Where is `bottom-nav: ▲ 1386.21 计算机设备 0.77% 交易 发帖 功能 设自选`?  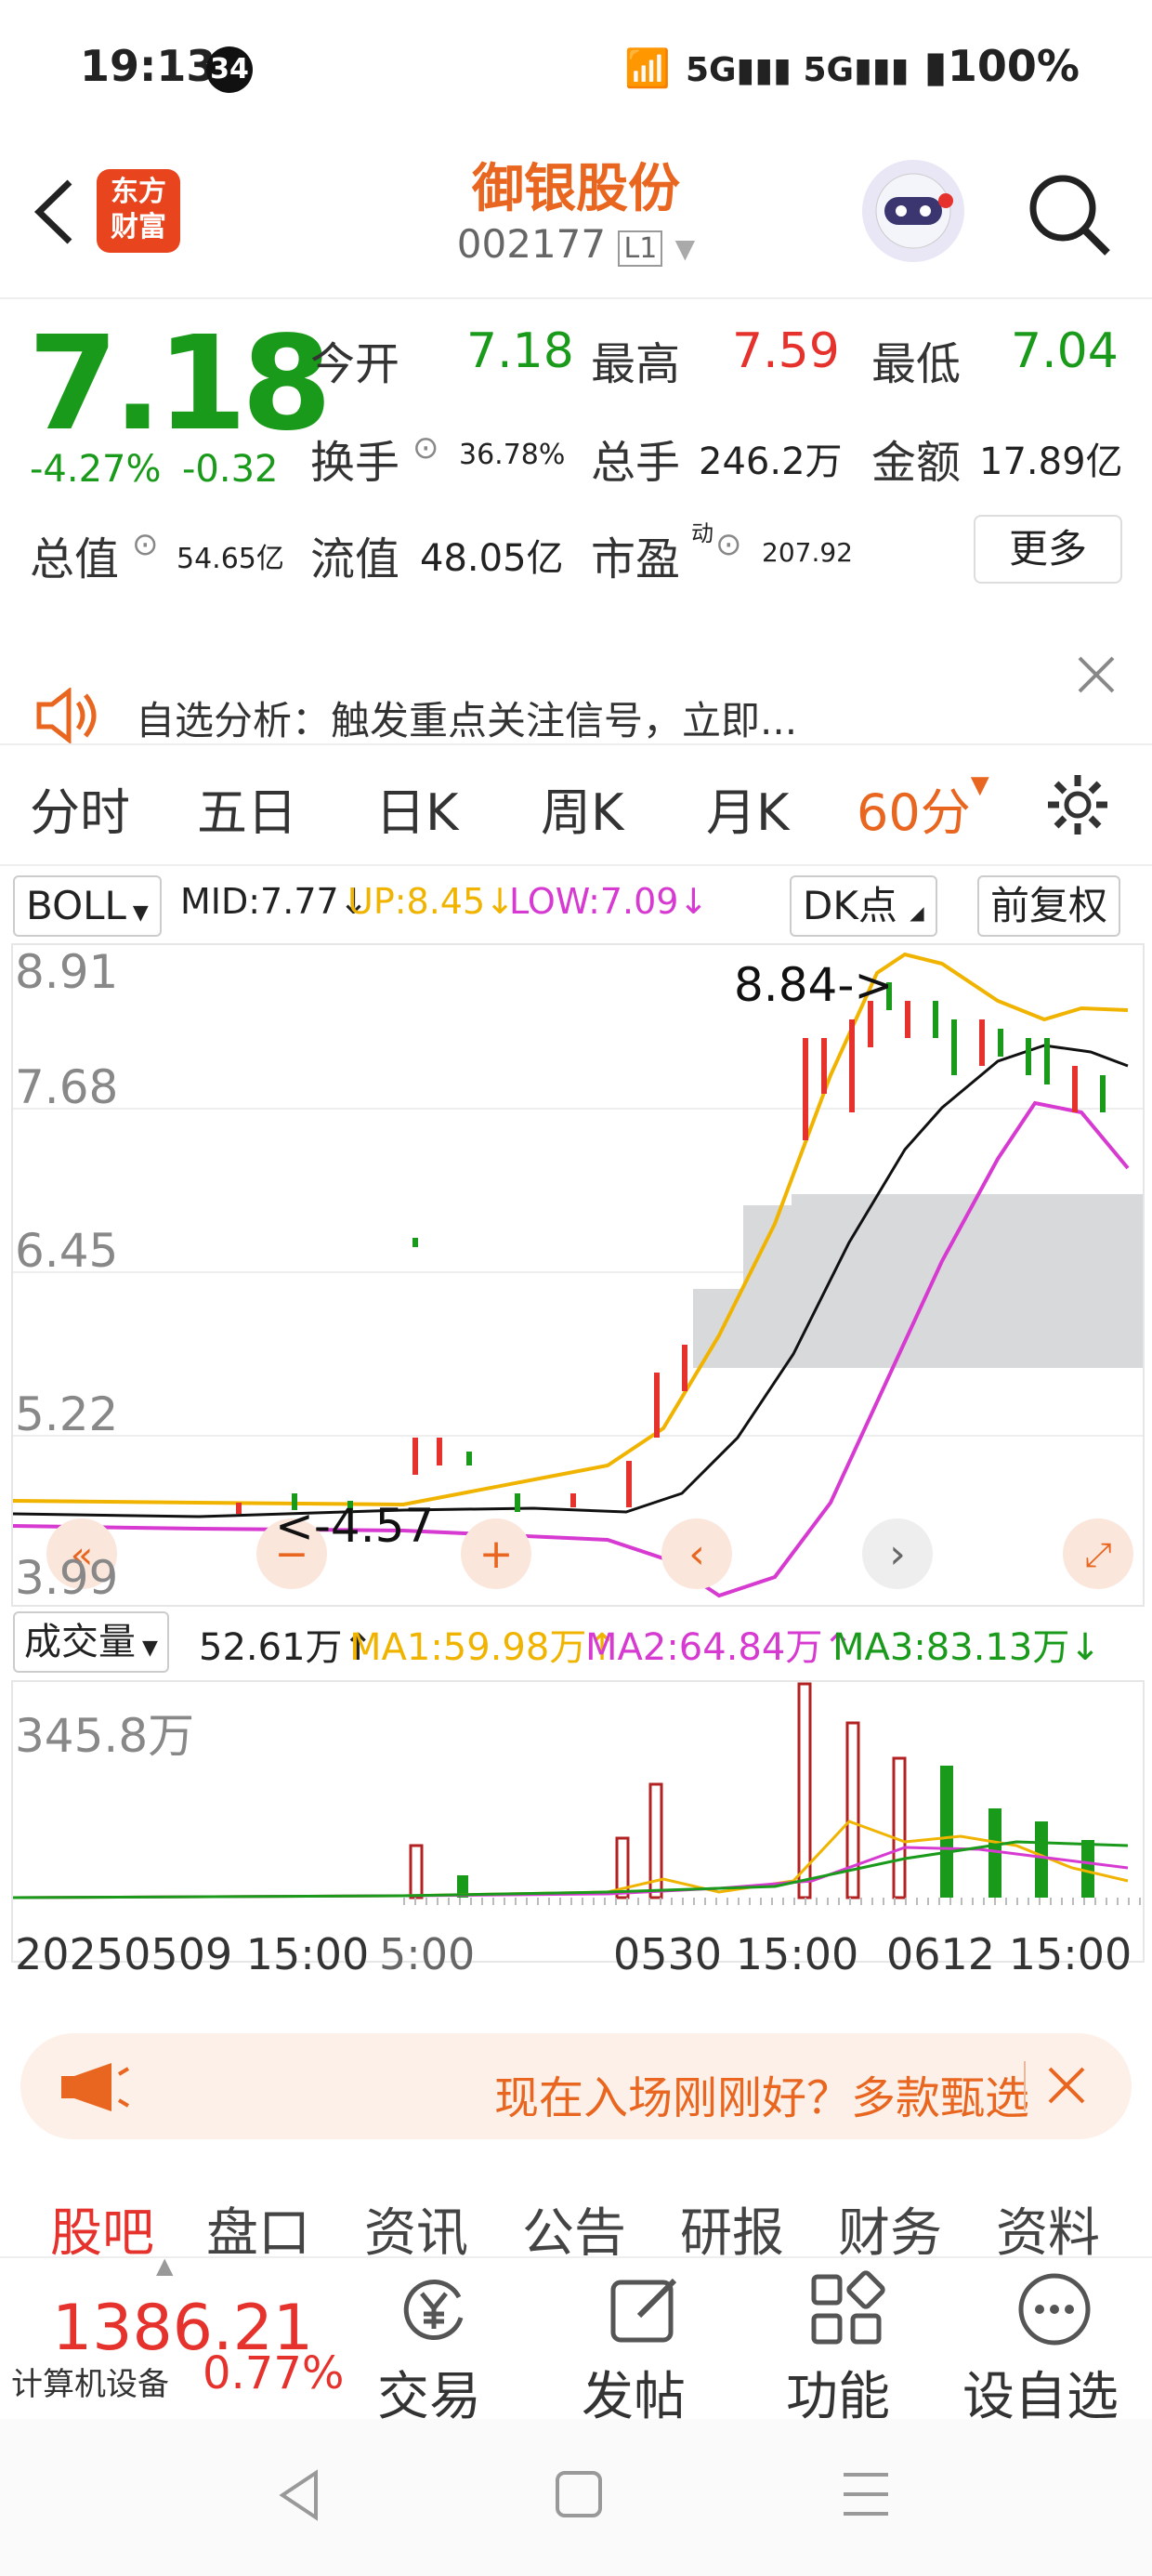
bottom-nav: ▲ 1386.21 计算机设备 0.77% 交易 发帖 功能 设自选 is located at coordinates (576, 2340).